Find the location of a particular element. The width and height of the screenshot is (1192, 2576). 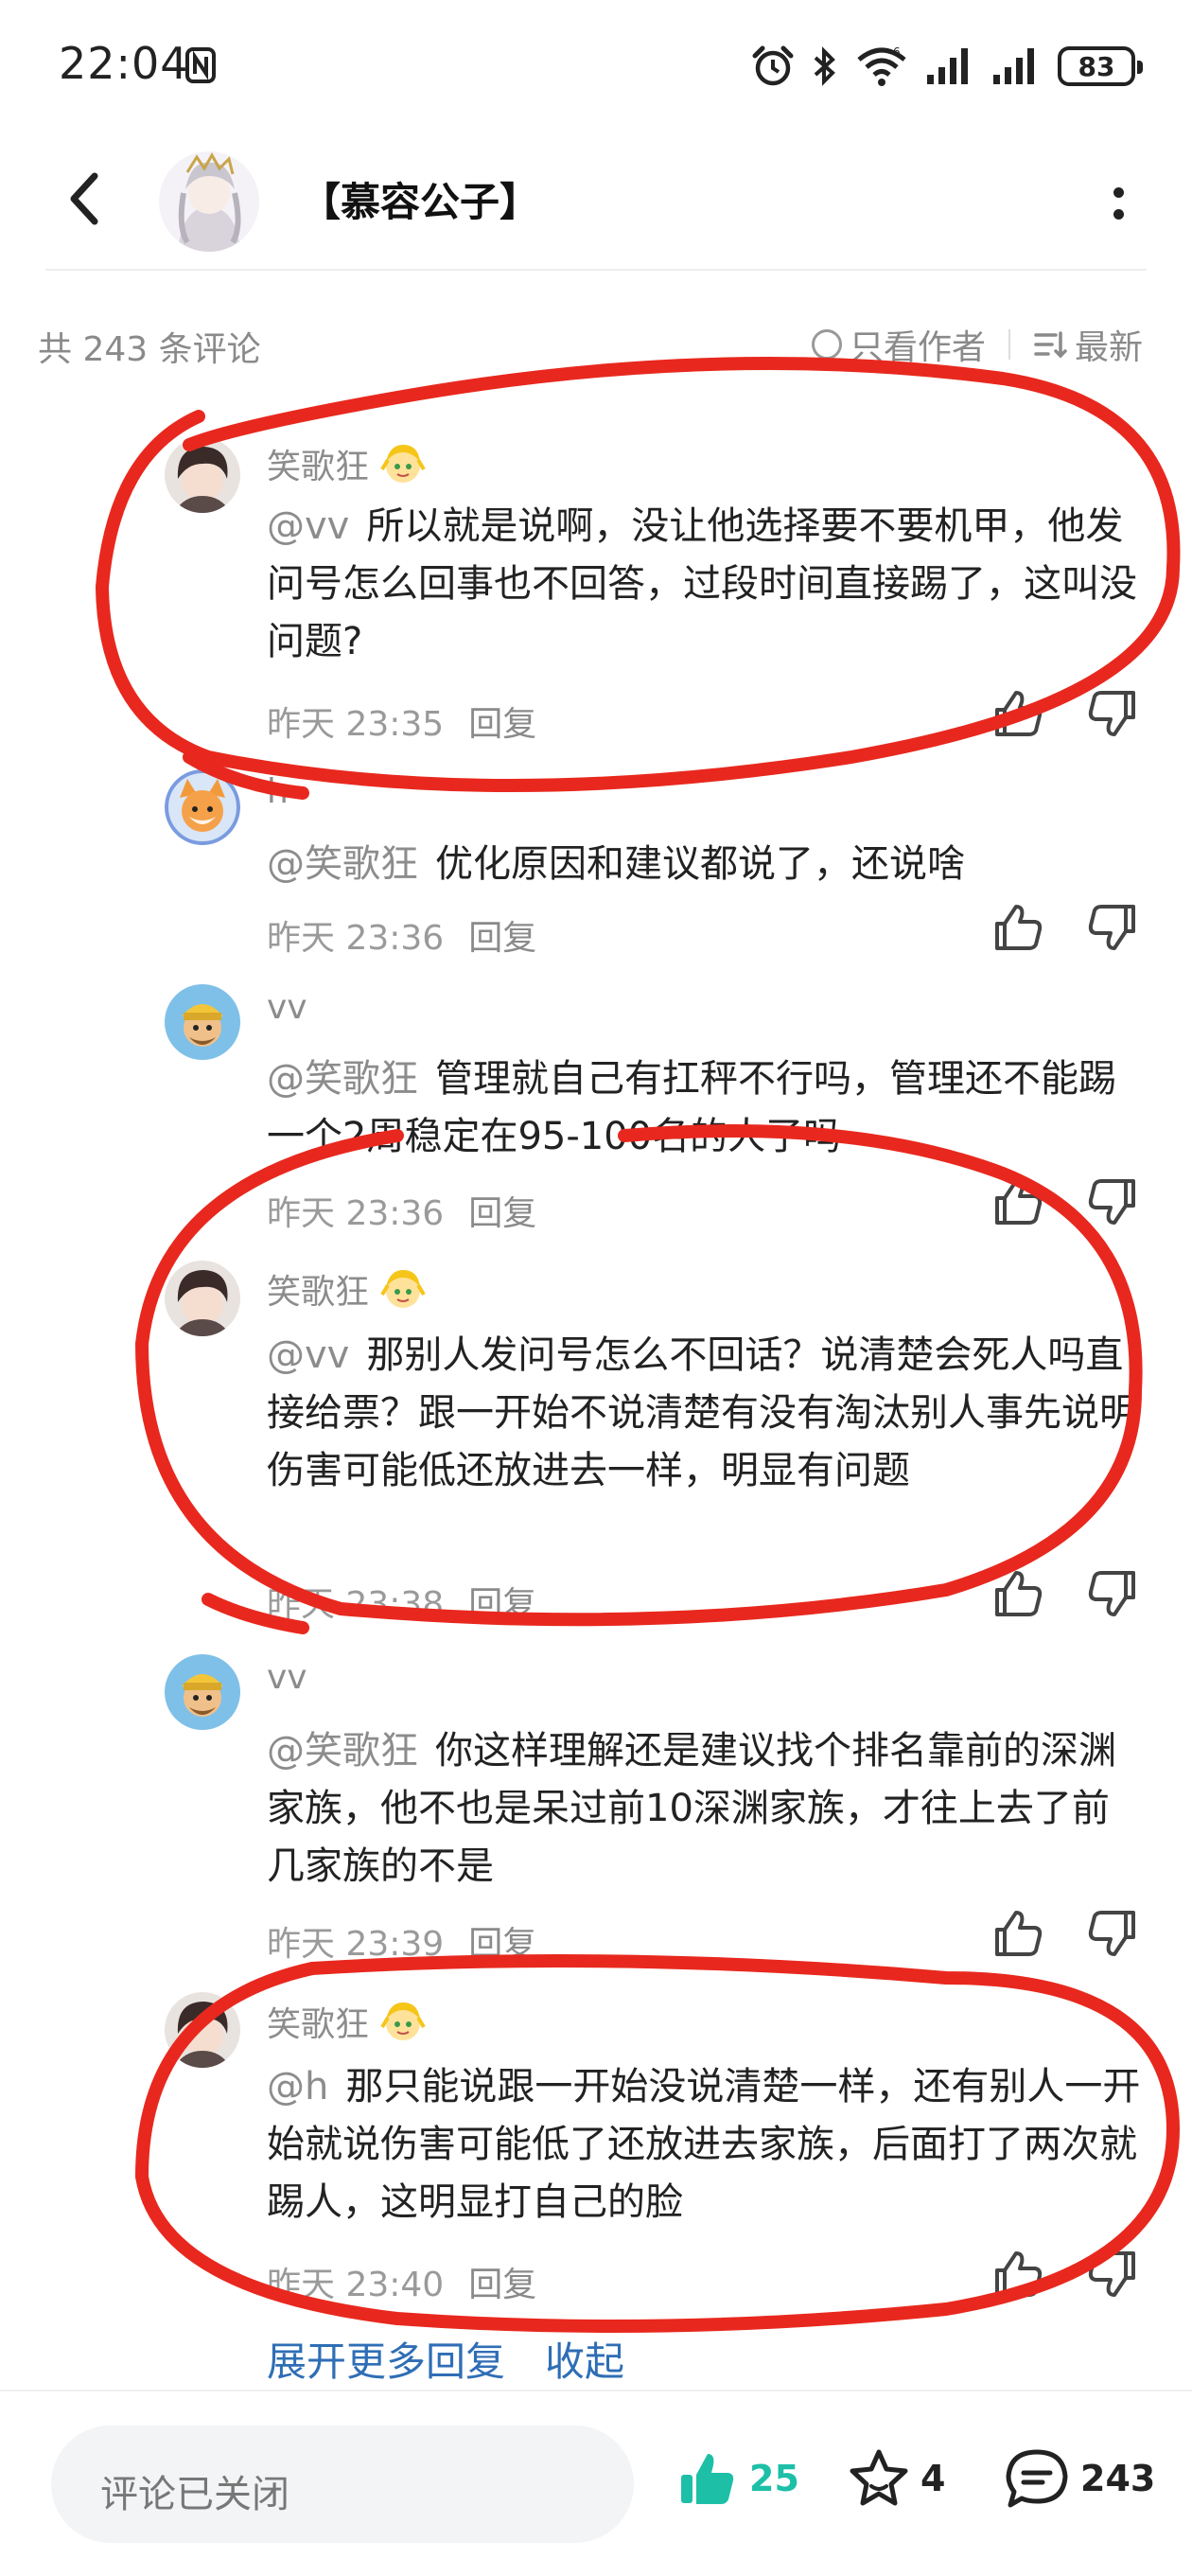

collapse-link: 收起 is located at coordinates (584, 2359).